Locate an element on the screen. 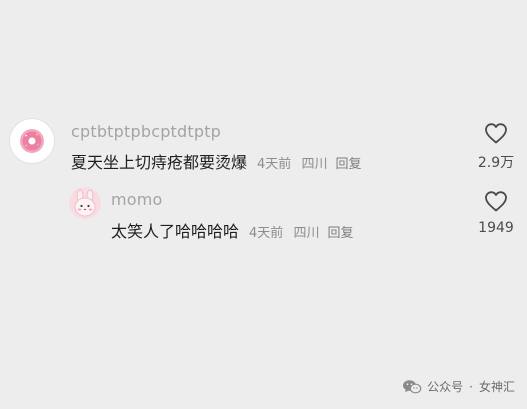 Image resolution: width=527 pixels, height=409 pixels. user-avatar is located at coordinates (85, 203).